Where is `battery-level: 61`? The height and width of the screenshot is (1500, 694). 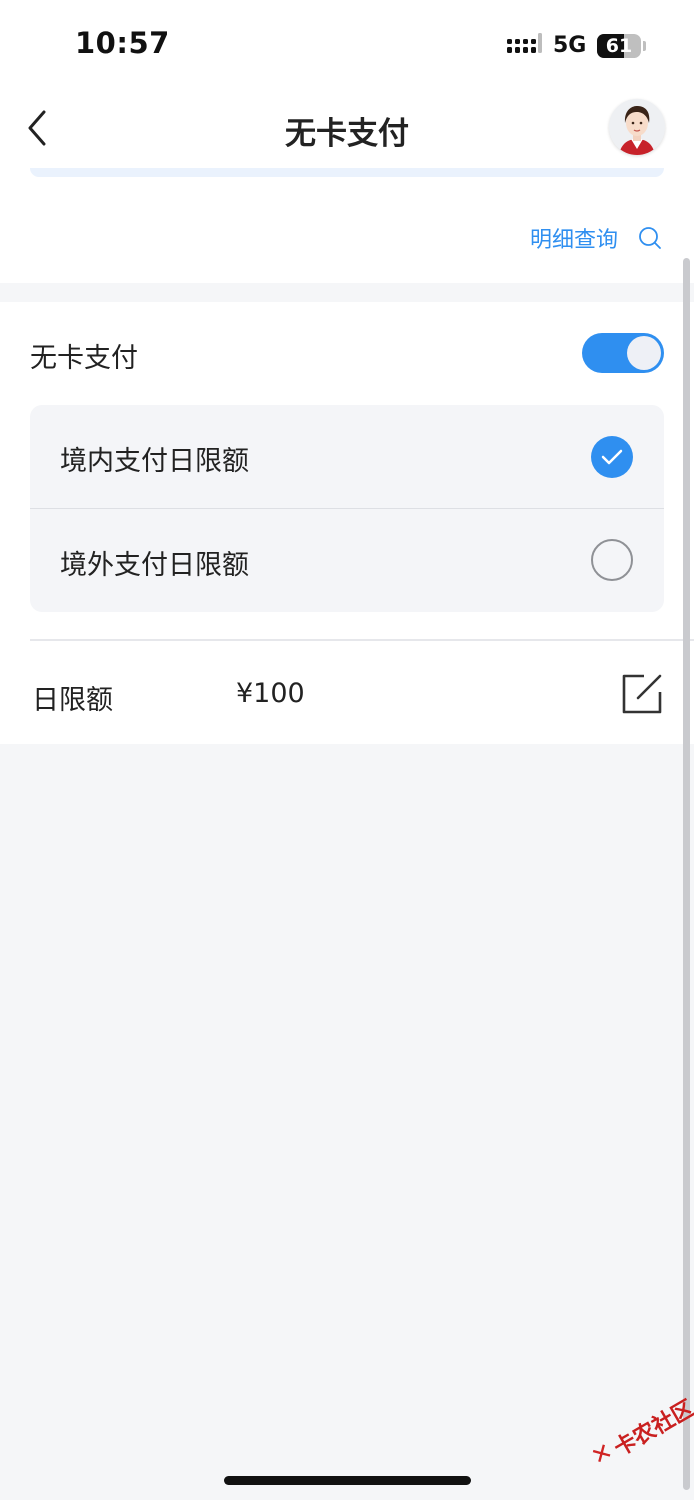 battery-level: 61 is located at coordinates (619, 46).